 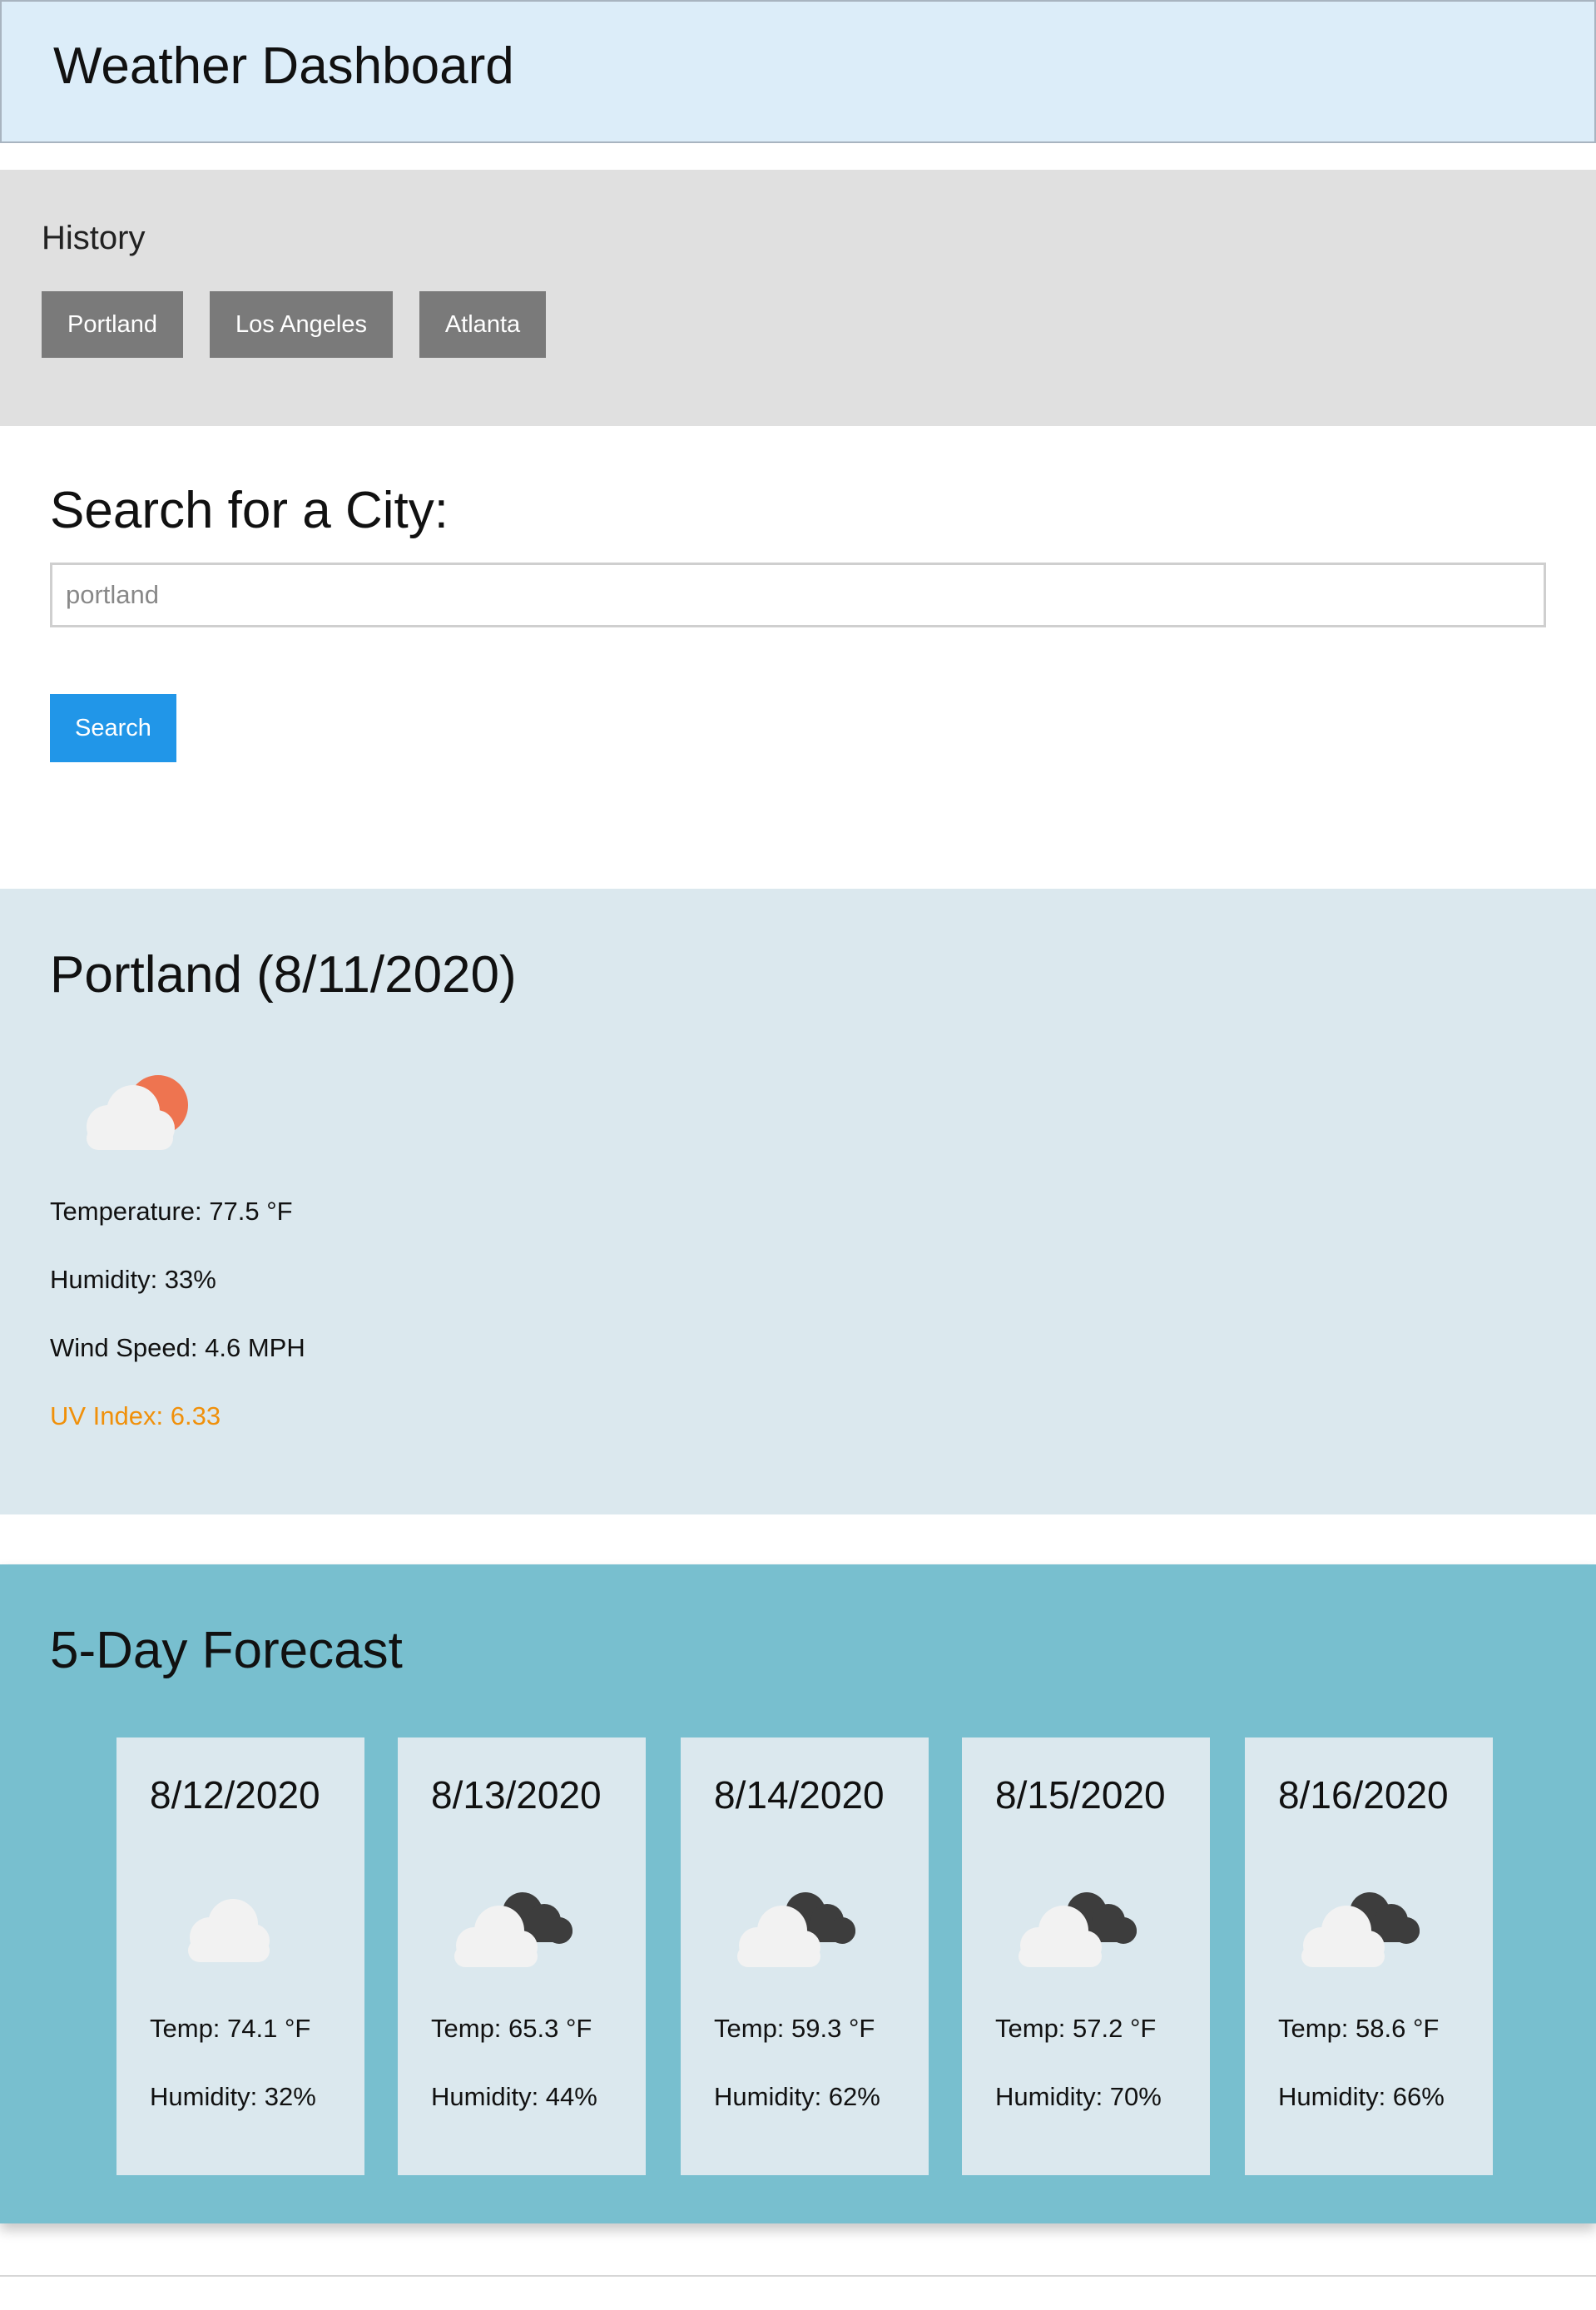 I want to click on forecast-date: 8/15/2020, so click(x=1080, y=1795).